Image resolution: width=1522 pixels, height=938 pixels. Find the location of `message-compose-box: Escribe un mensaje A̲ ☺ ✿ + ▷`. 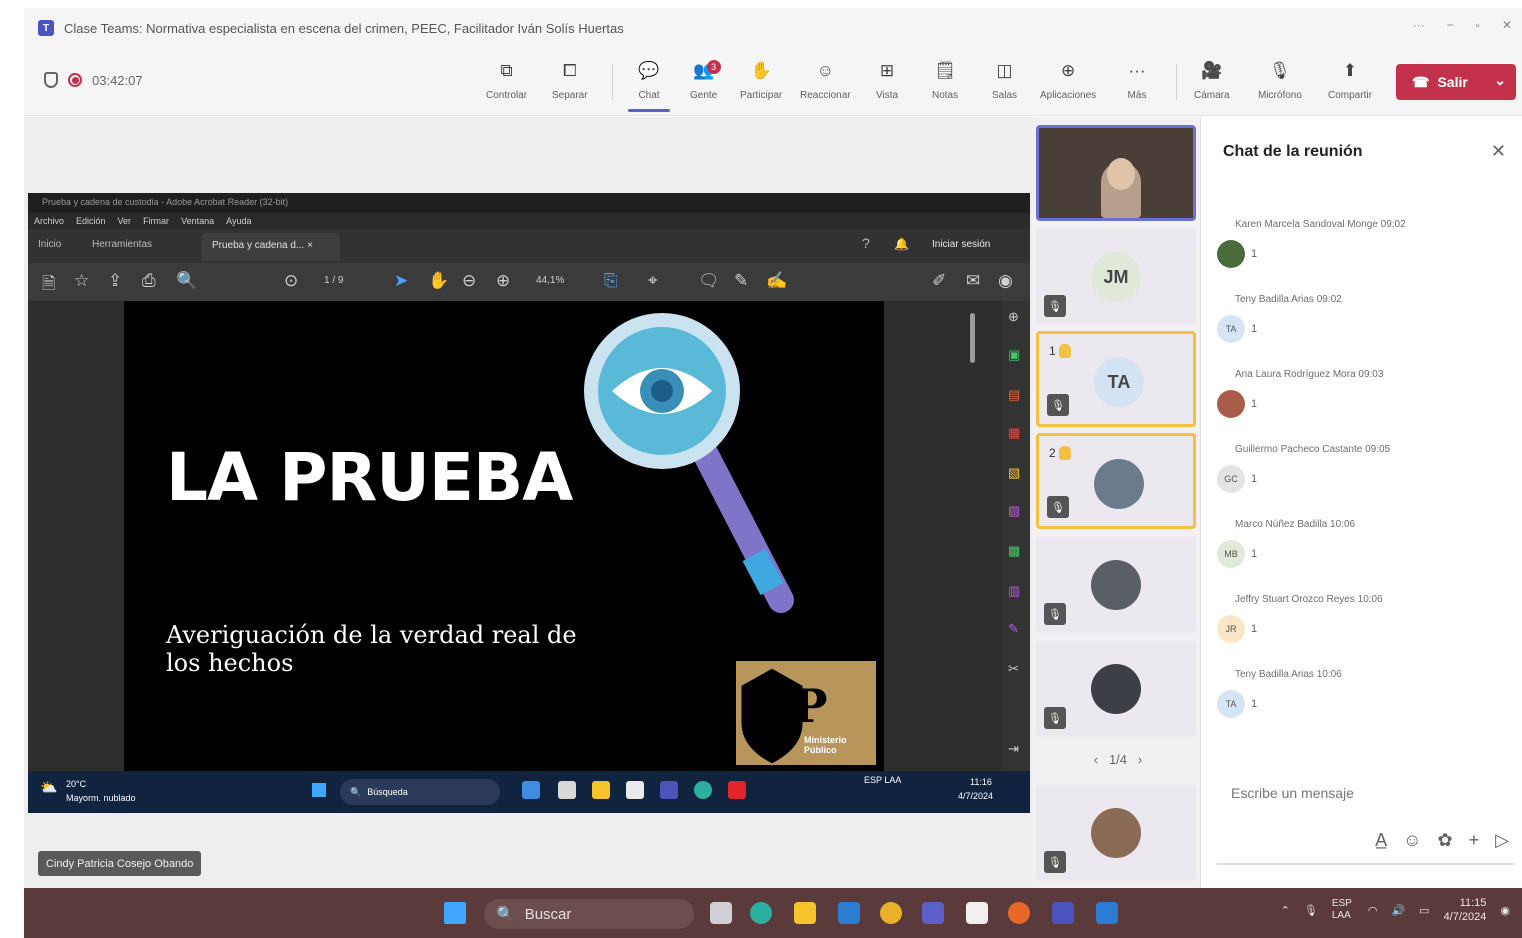

message-compose-box: Escribe un mensaje A̲ ☺ ✿ + ▷ is located at coordinates (1366, 819).